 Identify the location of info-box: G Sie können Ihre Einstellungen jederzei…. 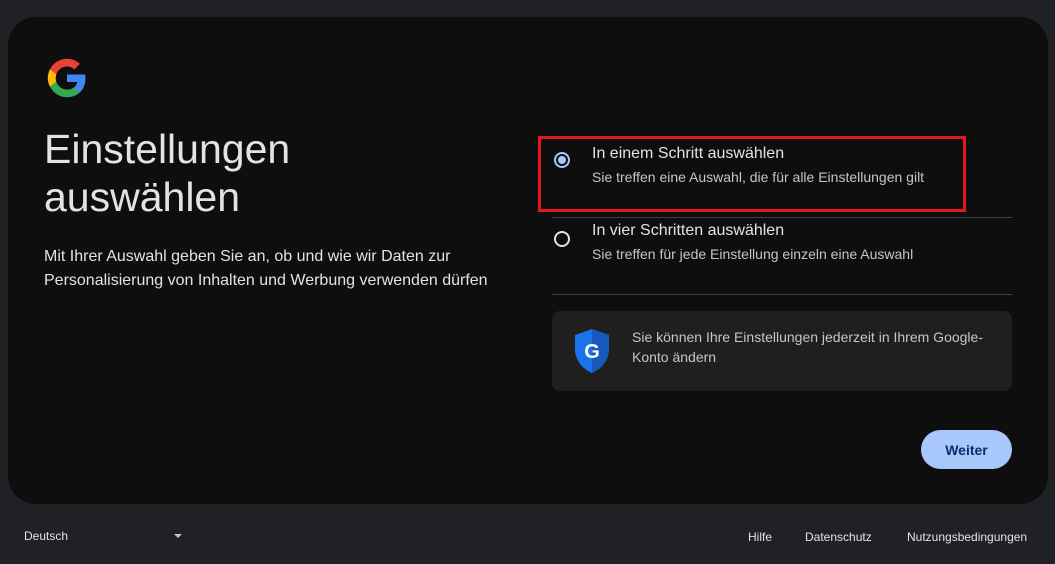
(782, 351).